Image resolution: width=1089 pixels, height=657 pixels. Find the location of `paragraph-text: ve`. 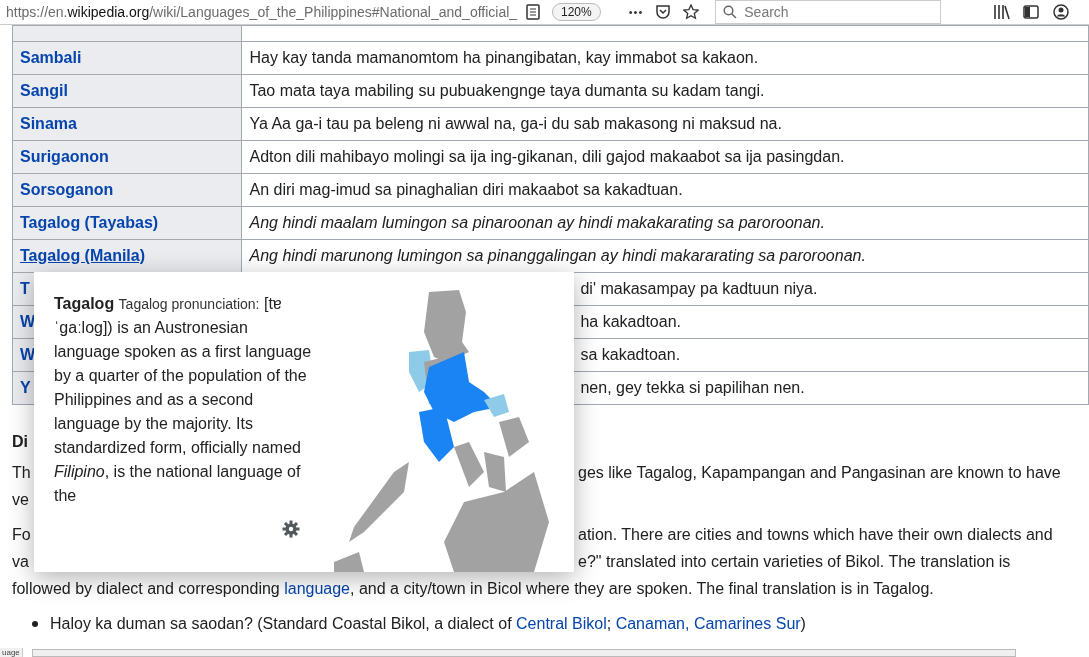

paragraph-text: ve is located at coordinates (21, 500).